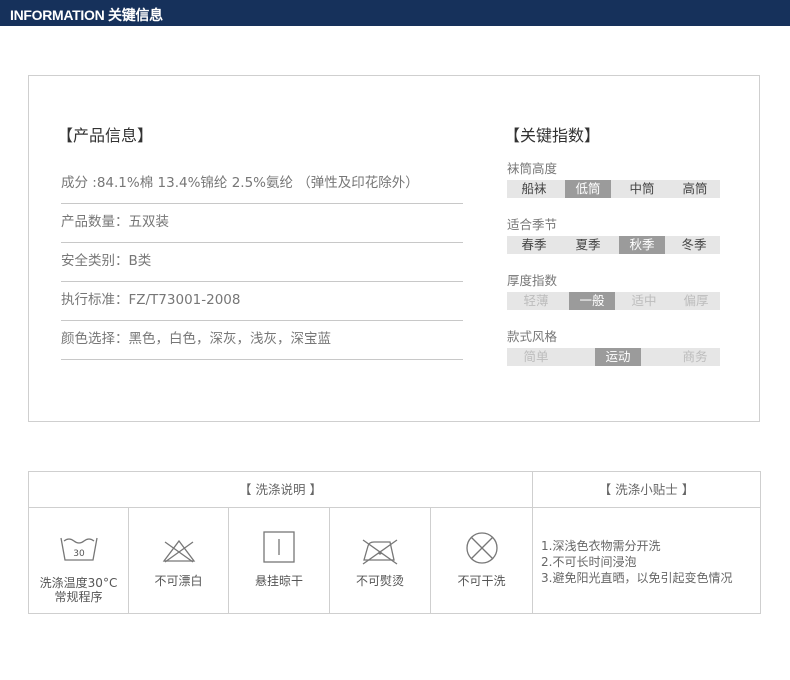 The height and width of the screenshot is (680, 790). I want to click on index-label-season: 适合季节, so click(532, 224).